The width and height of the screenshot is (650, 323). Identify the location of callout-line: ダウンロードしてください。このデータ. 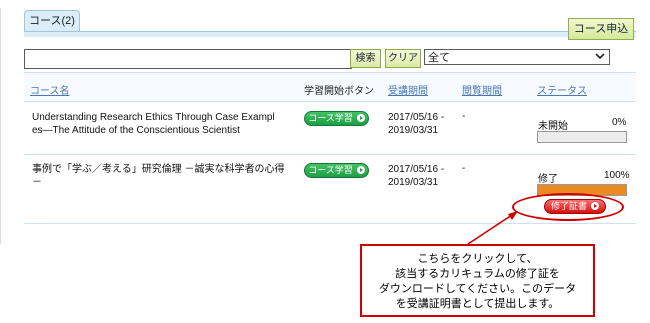
(477, 289).